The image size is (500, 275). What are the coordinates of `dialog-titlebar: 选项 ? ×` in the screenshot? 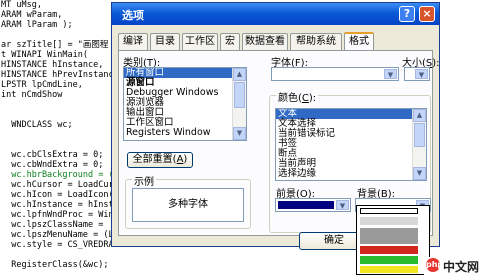 It's located at (275, 14).